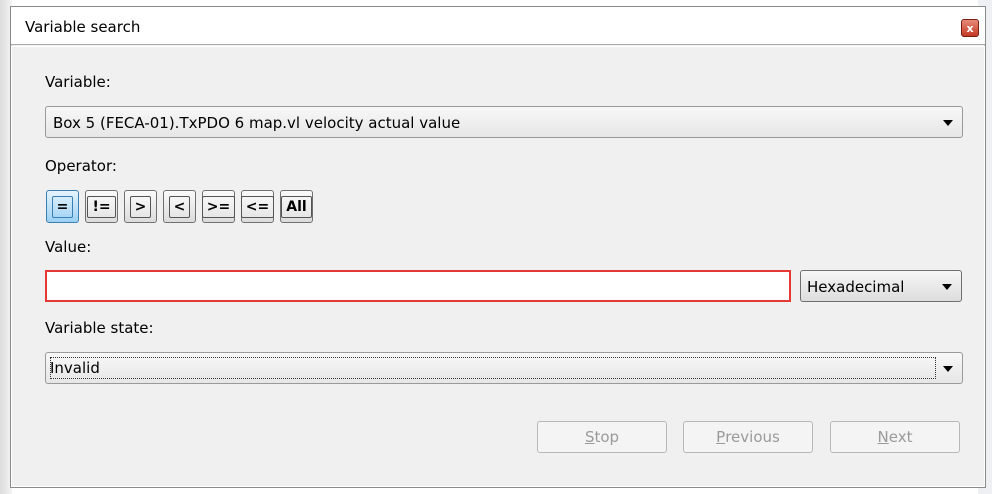 This screenshot has width=992, height=494. I want to click on stop-button: Stop, so click(602, 437).